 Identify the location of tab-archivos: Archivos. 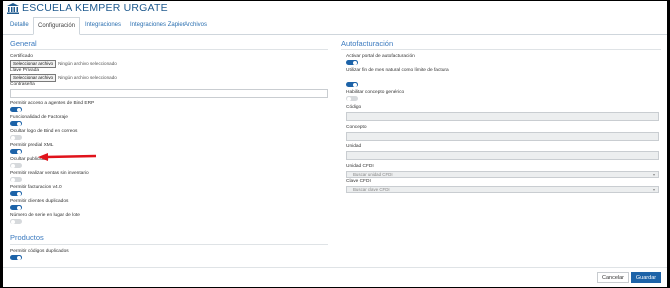
(195, 25).